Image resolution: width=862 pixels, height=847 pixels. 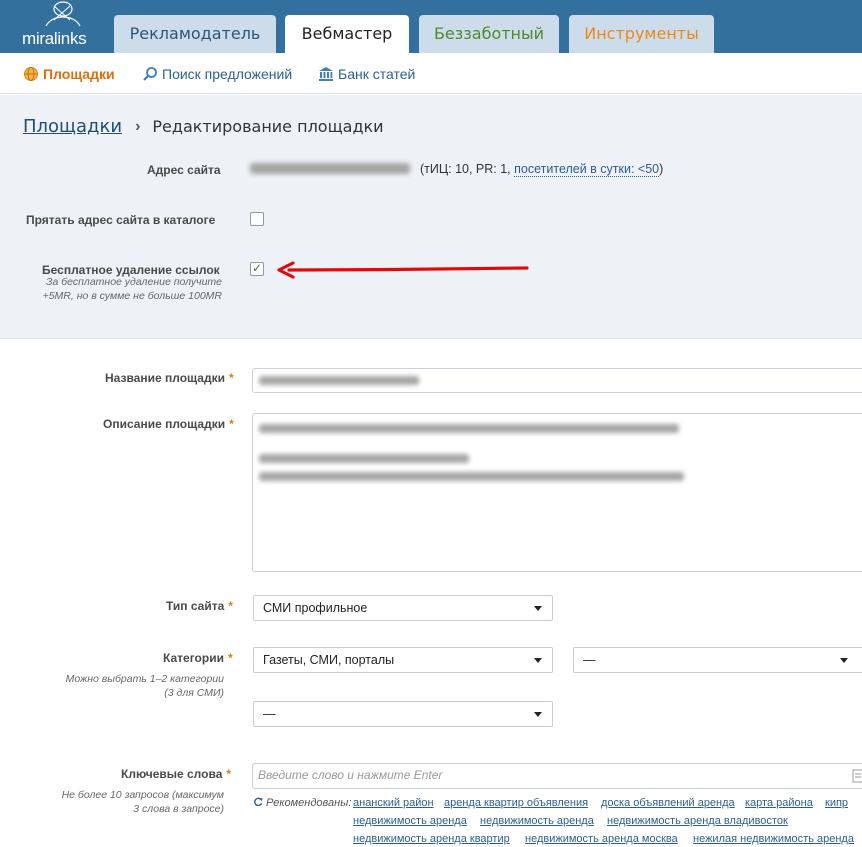 What do you see at coordinates (195, 606) in the screenshot?
I see `site-type-label-text: Тип сайта` at bounding box center [195, 606].